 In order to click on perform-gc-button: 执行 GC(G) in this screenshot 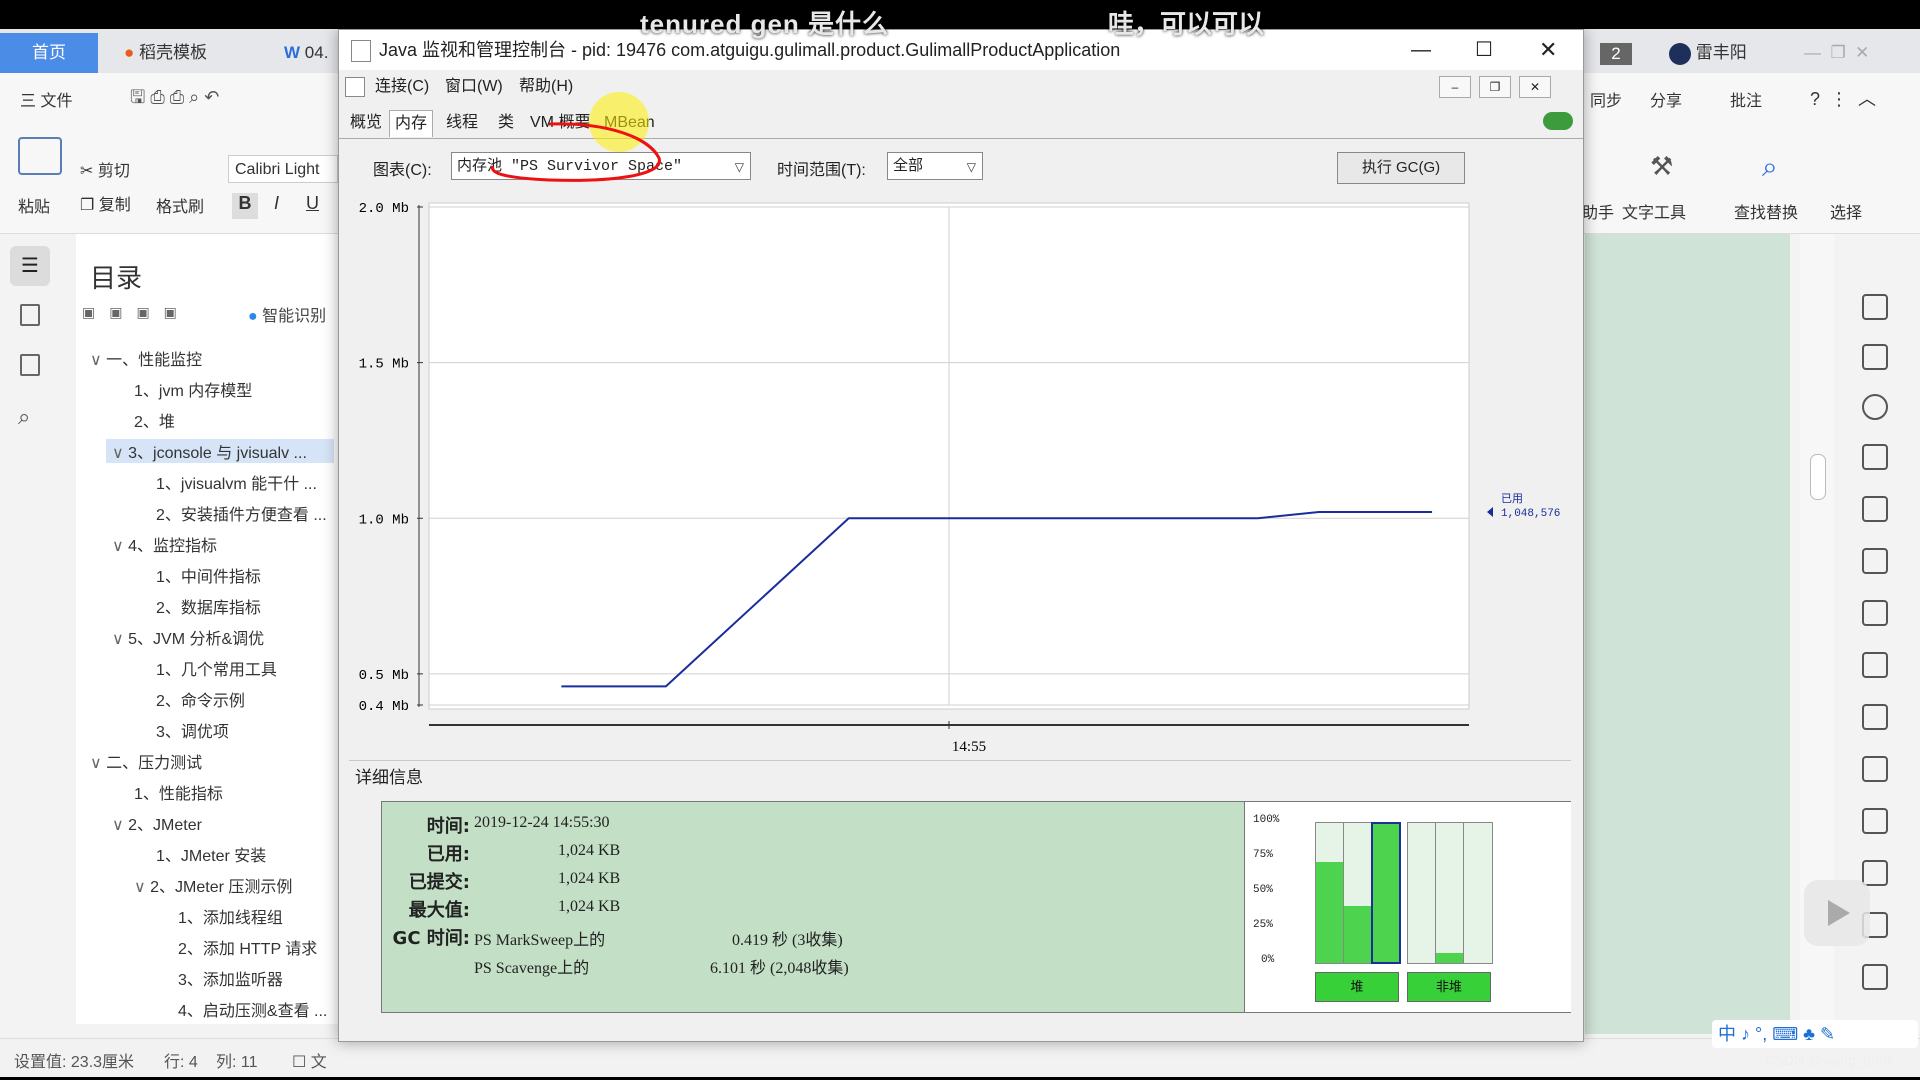, I will do `click(1401, 168)`.